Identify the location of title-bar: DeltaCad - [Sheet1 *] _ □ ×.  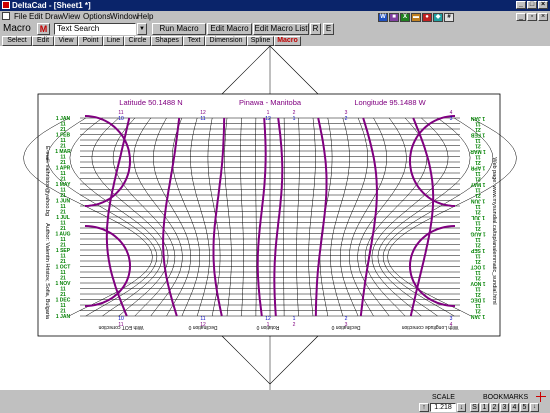
(275, 5).